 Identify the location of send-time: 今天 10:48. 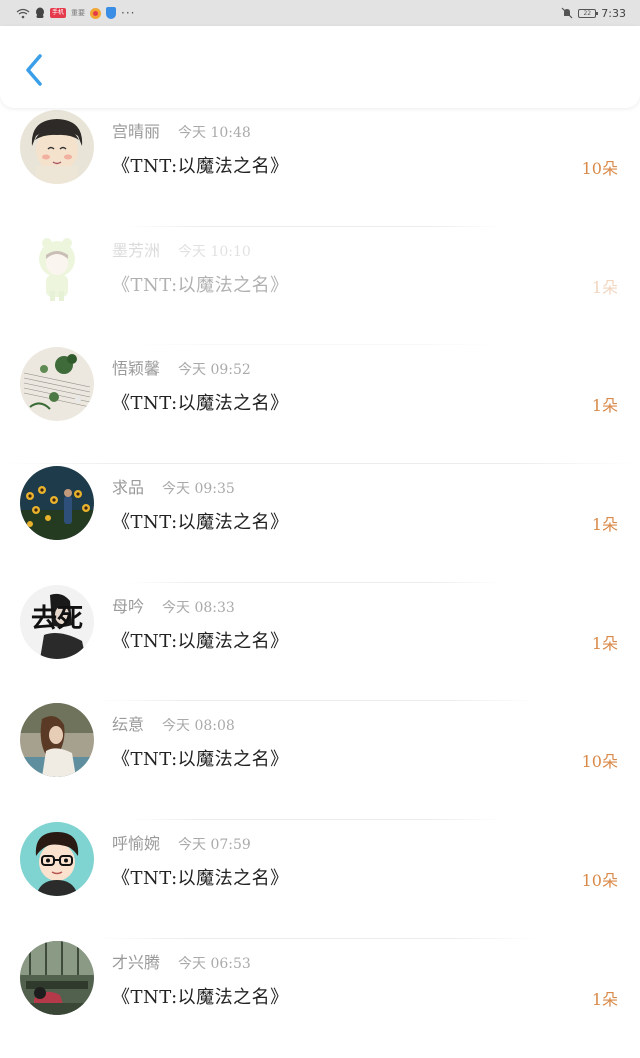
(214, 133).